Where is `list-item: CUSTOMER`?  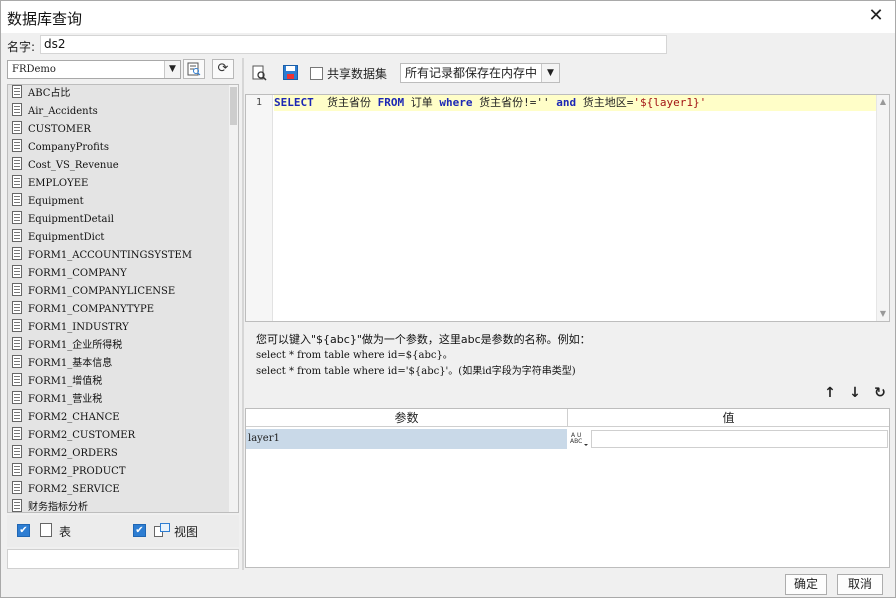
list-item: CUSTOMER is located at coordinates (123, 130).